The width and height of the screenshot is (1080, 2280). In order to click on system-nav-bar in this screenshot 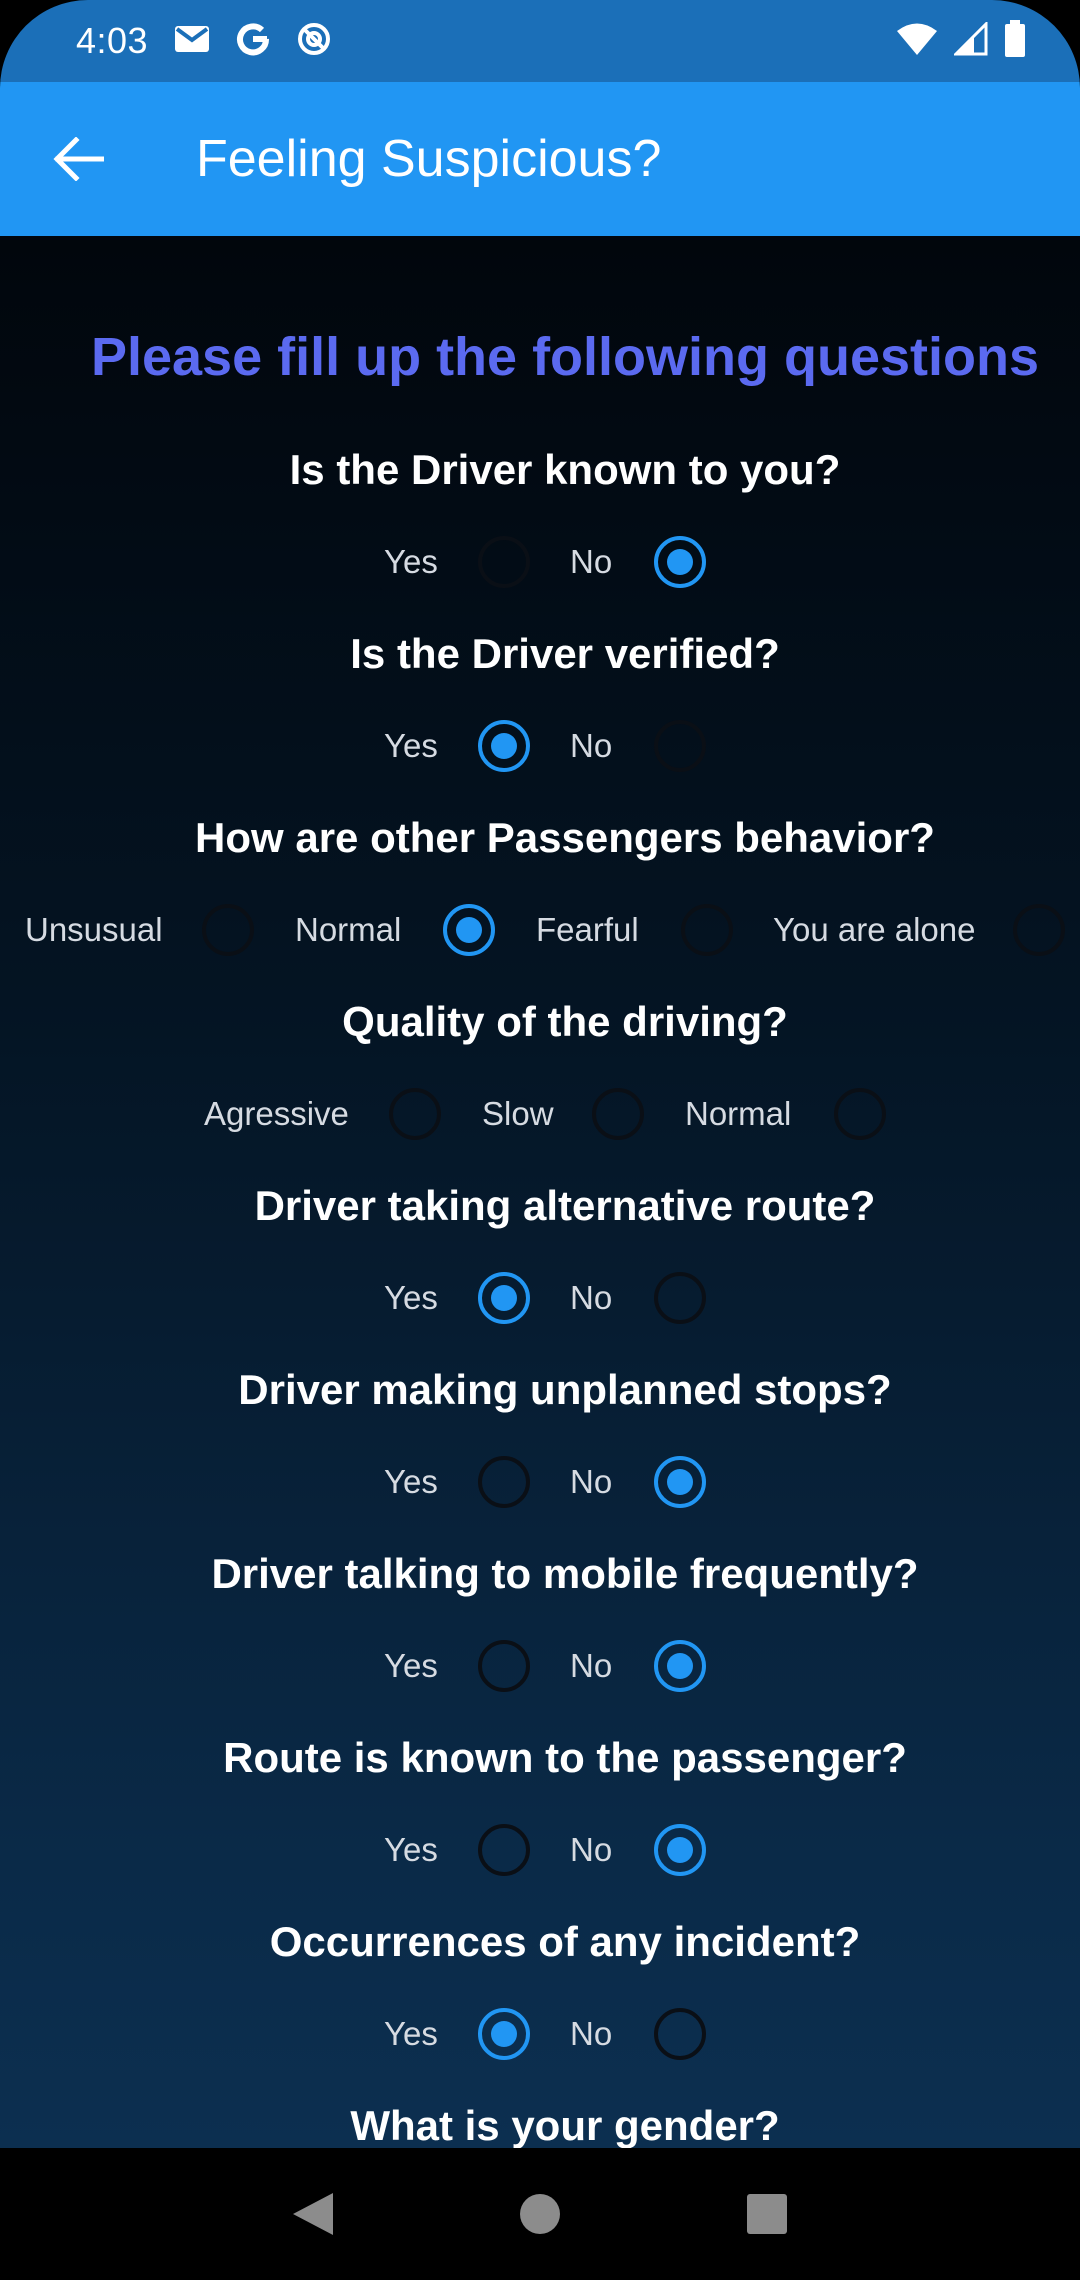, I will do `click(540, 2214)`.